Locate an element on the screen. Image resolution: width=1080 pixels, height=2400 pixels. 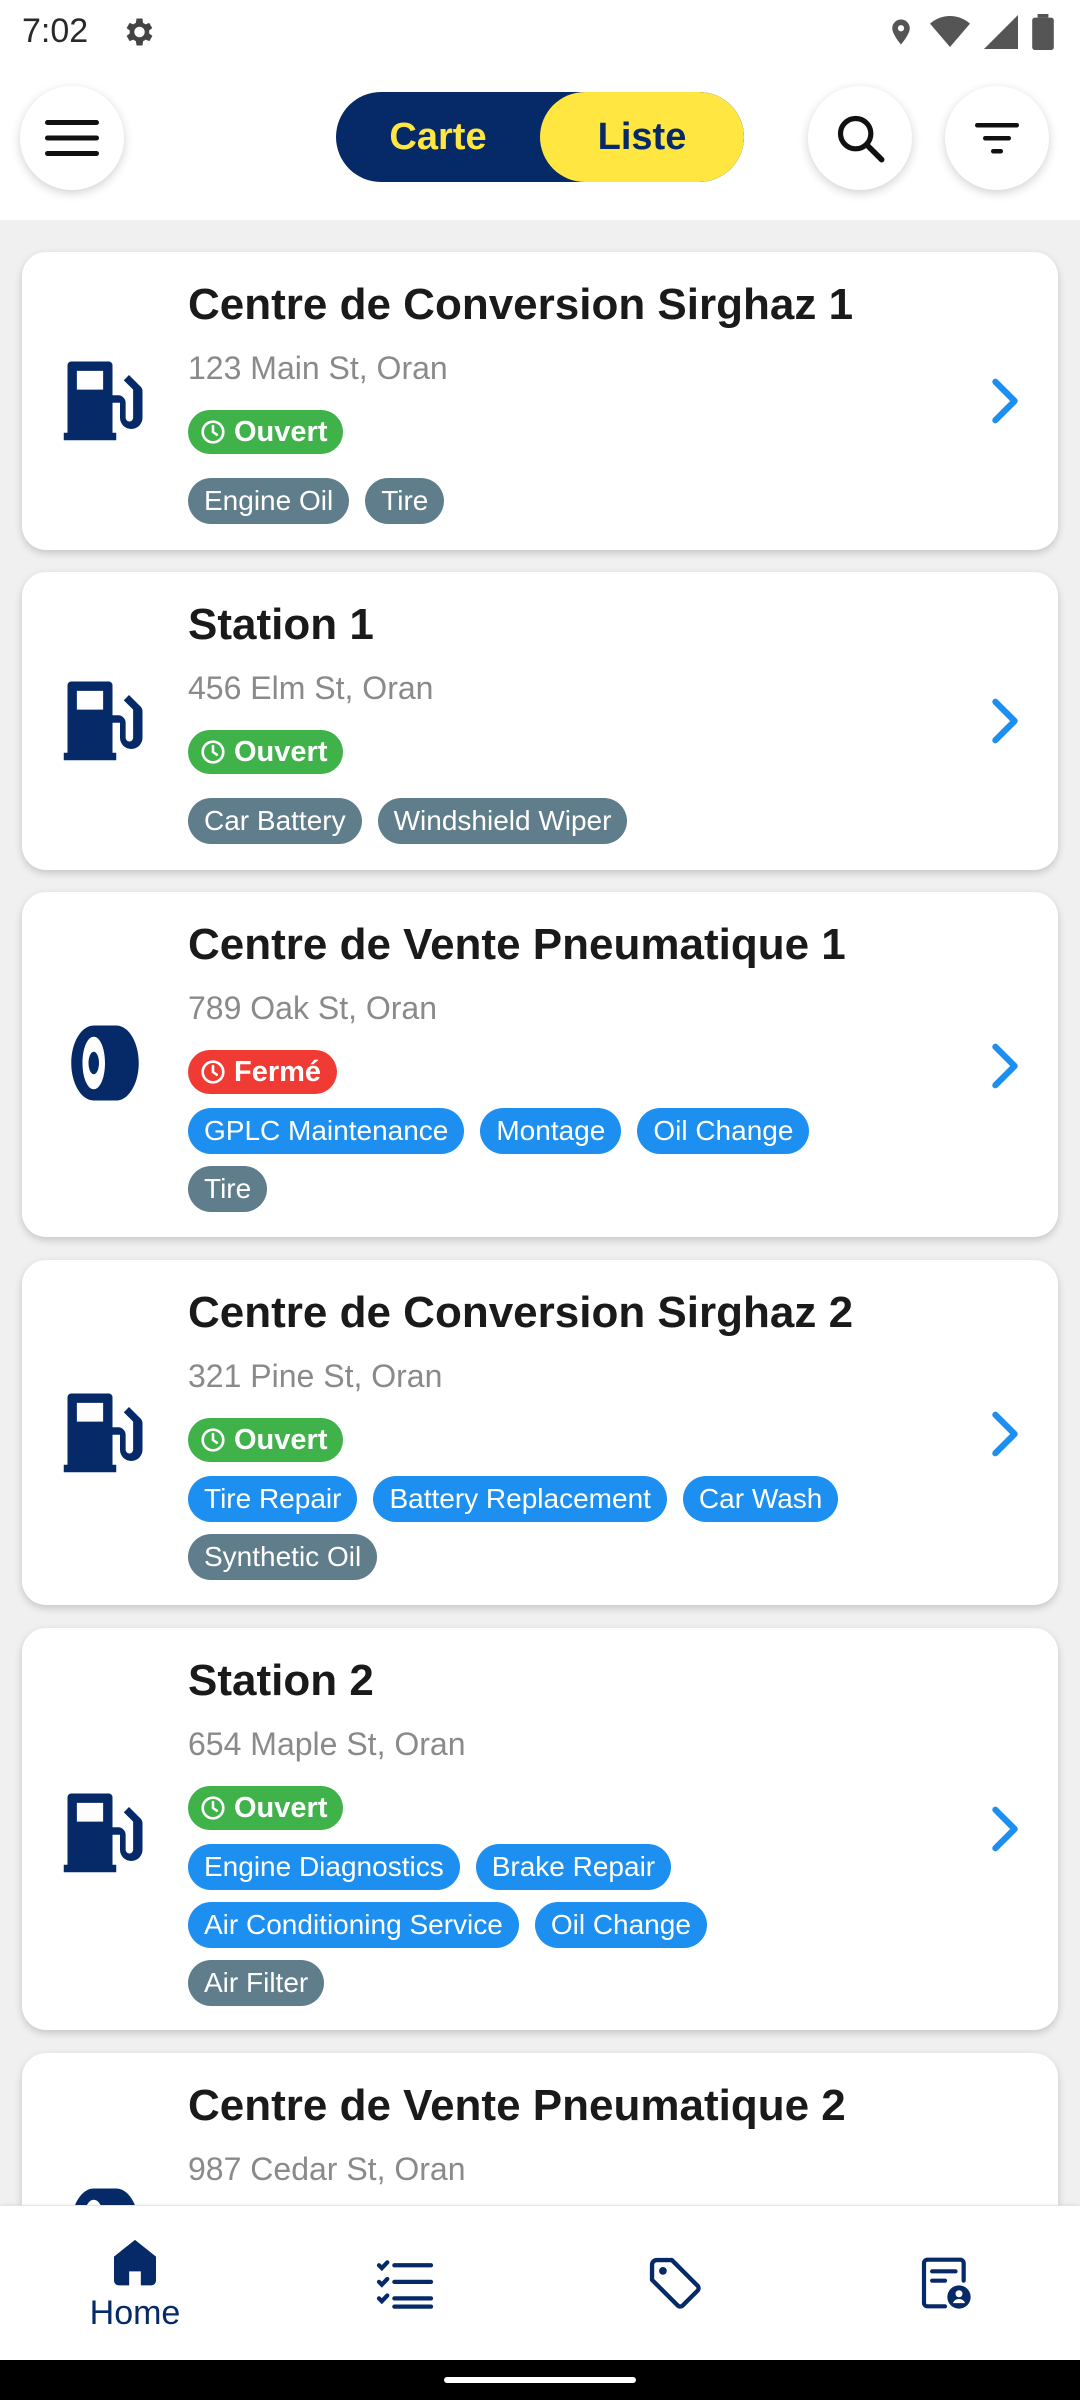
filter-icon is located at coordinates (997, 138).